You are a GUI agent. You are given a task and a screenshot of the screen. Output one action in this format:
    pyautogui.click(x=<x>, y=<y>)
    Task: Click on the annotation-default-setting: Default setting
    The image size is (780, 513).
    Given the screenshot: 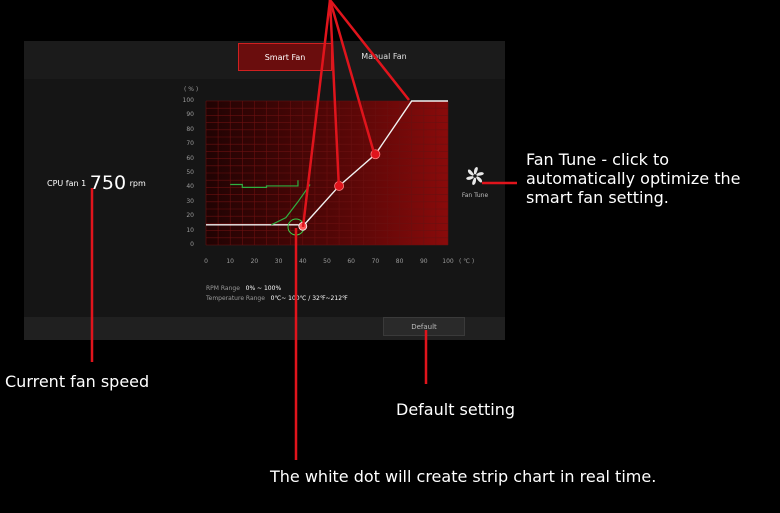 What is the action you would take?
    pyautogui.click(x=456, y=409)
    